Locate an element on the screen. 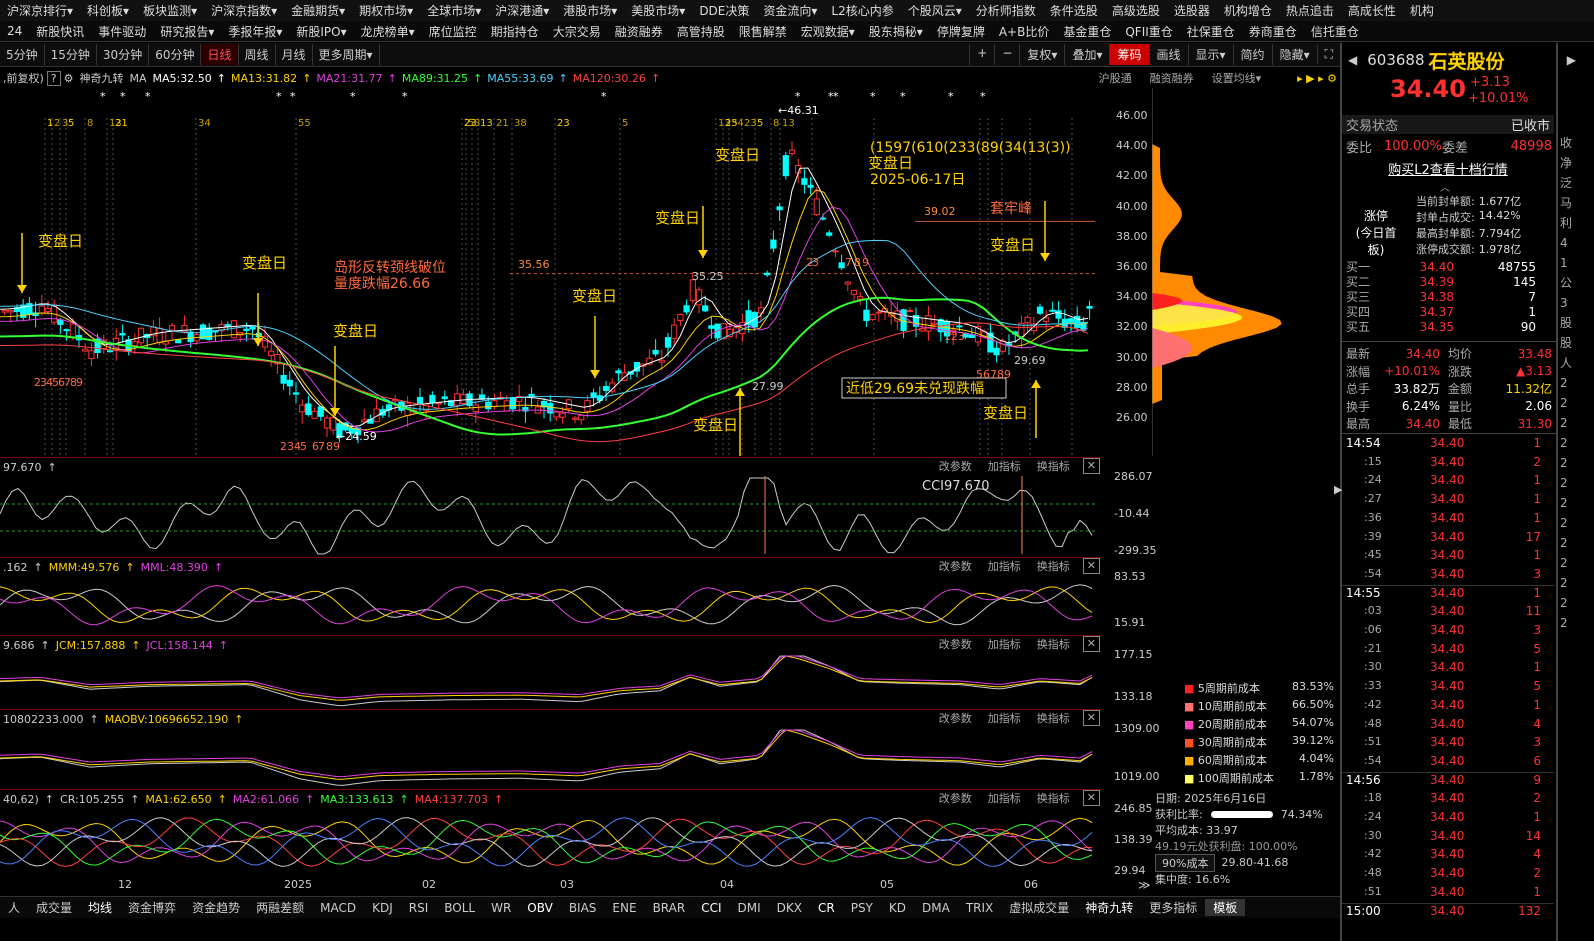 Image resolution: width=1594 pixels, height=941 pixels. menu-item: 机构 is located at coordinates (1422, 10).